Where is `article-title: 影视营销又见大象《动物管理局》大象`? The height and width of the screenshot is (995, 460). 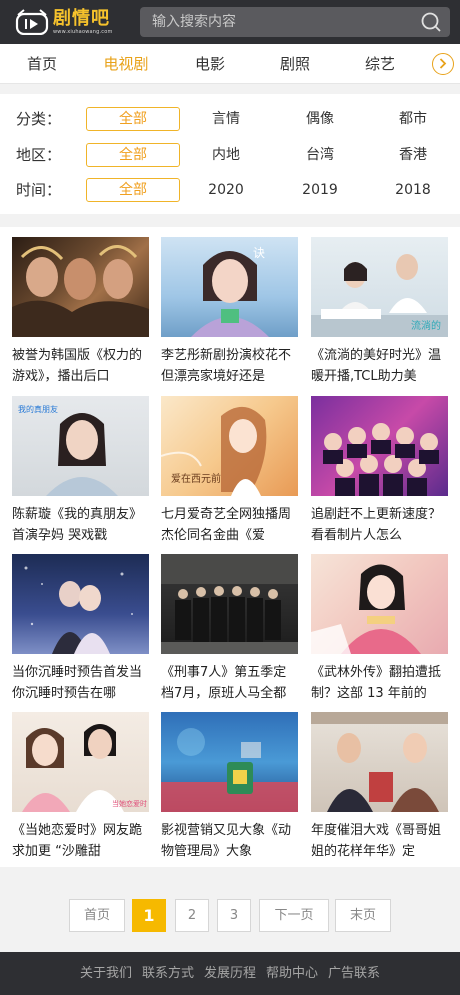
article-title: 影视营销又见大象《动物管理局》大象 is located at coordinates (229, 841).